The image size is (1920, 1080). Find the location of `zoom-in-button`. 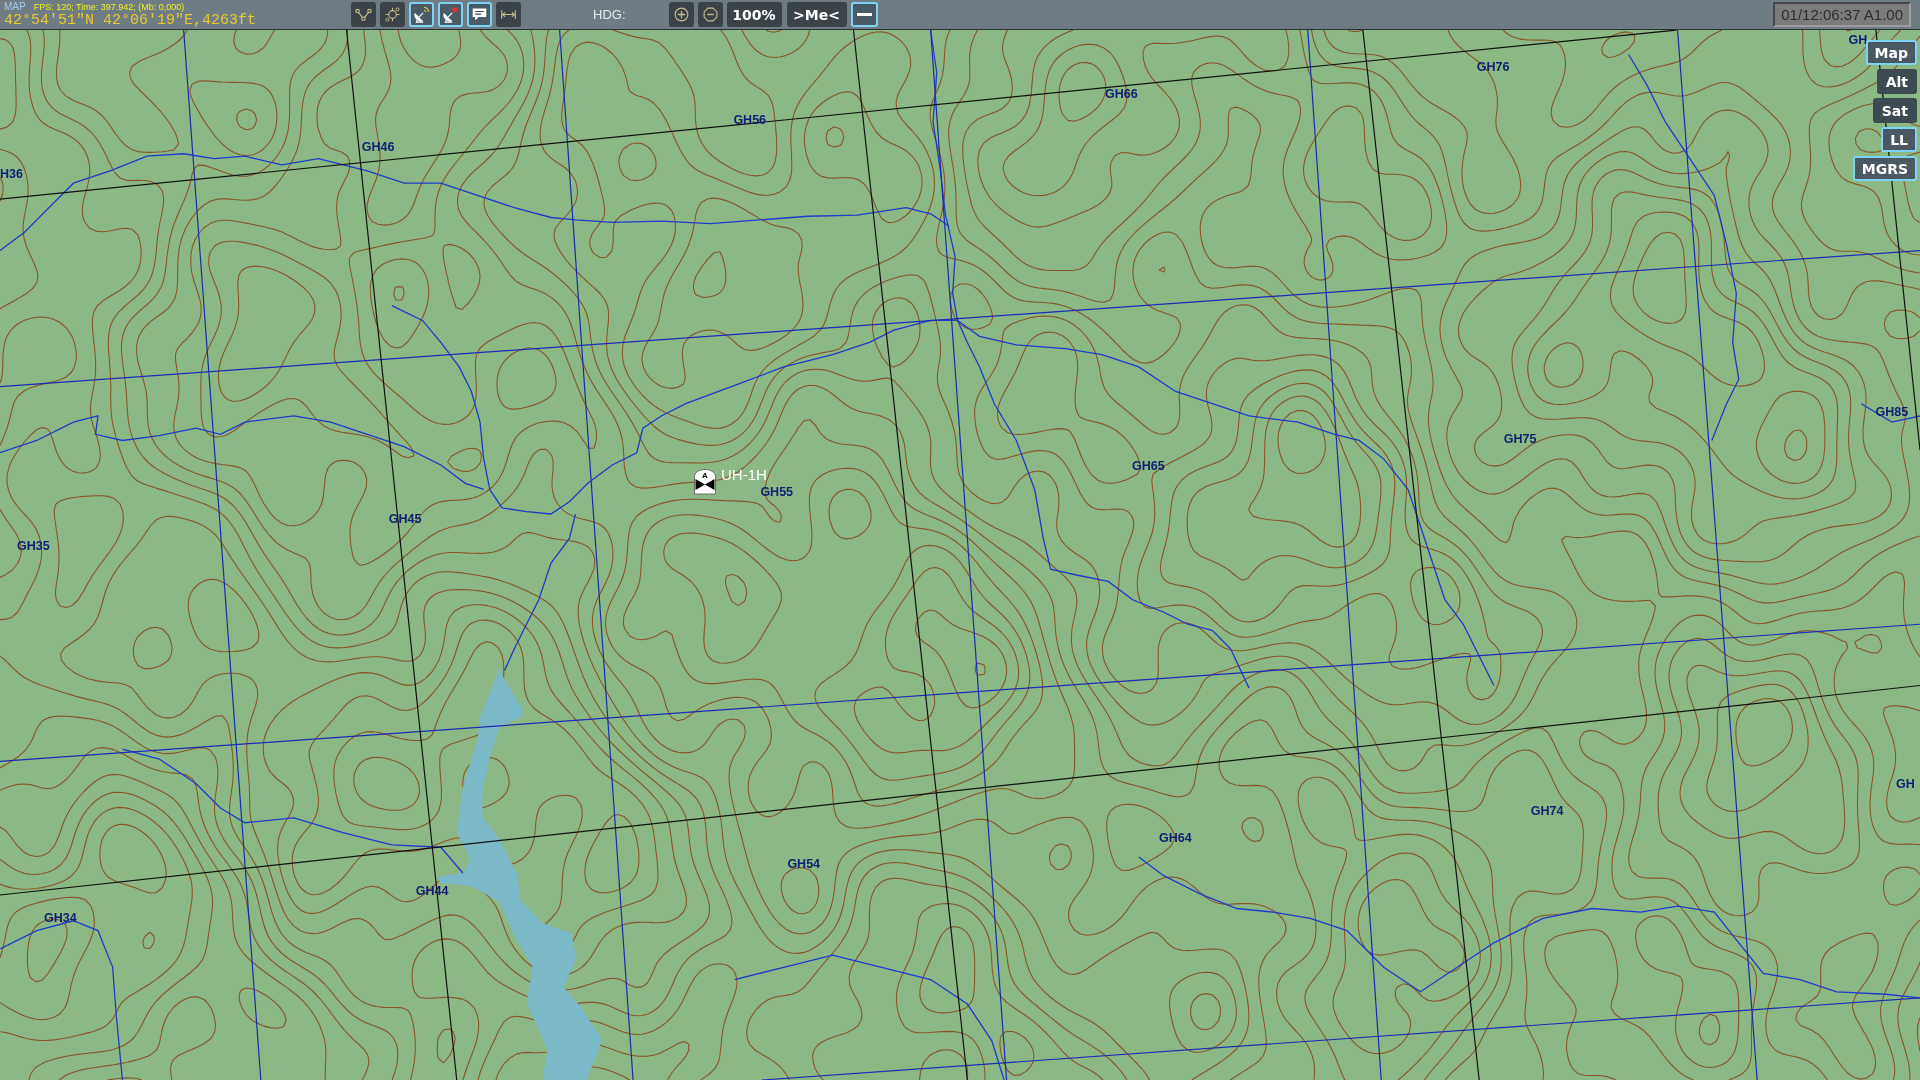

zoom-in-button is located at coordinates (681, 14).